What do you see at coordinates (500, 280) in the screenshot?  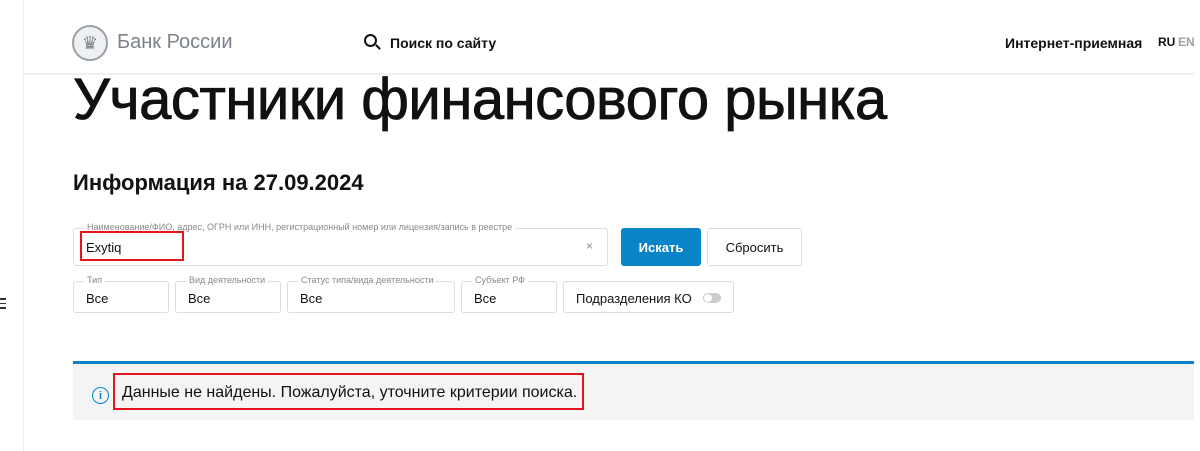 I see `filter-label: Субъект РФ` at bounding box center [500, 280].